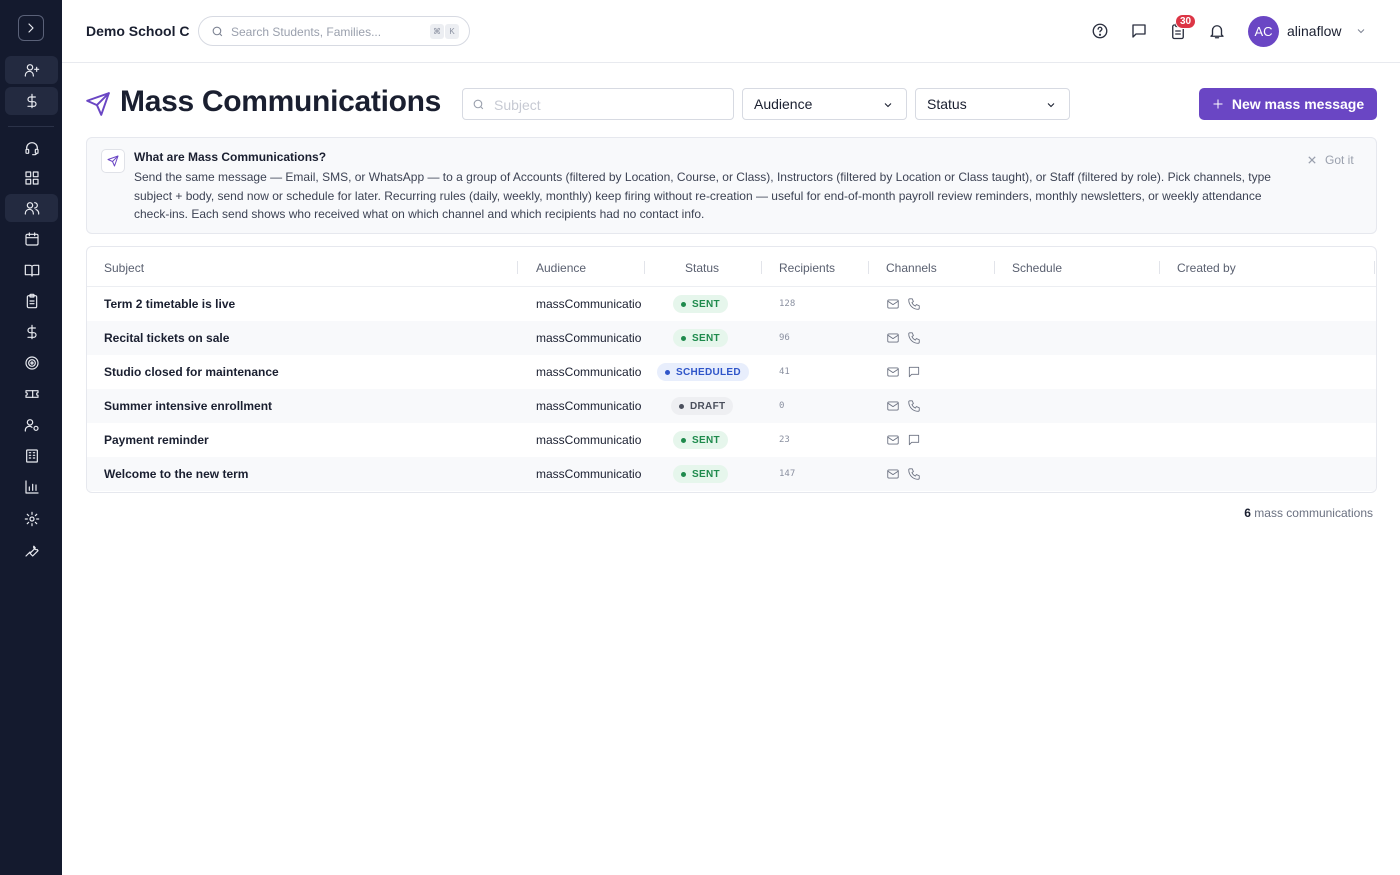  I want to click on row-subject: Payment reminder, so click(156, 440).